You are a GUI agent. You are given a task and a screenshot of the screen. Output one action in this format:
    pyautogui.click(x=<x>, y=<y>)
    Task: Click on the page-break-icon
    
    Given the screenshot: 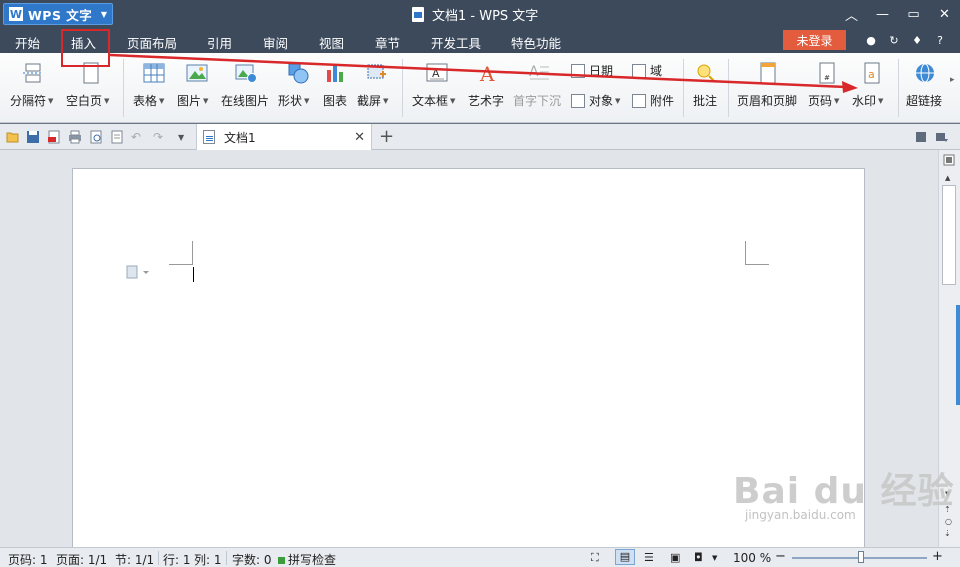 What is the action you would take?
    pyautogui.click(x=33, y=73)
    